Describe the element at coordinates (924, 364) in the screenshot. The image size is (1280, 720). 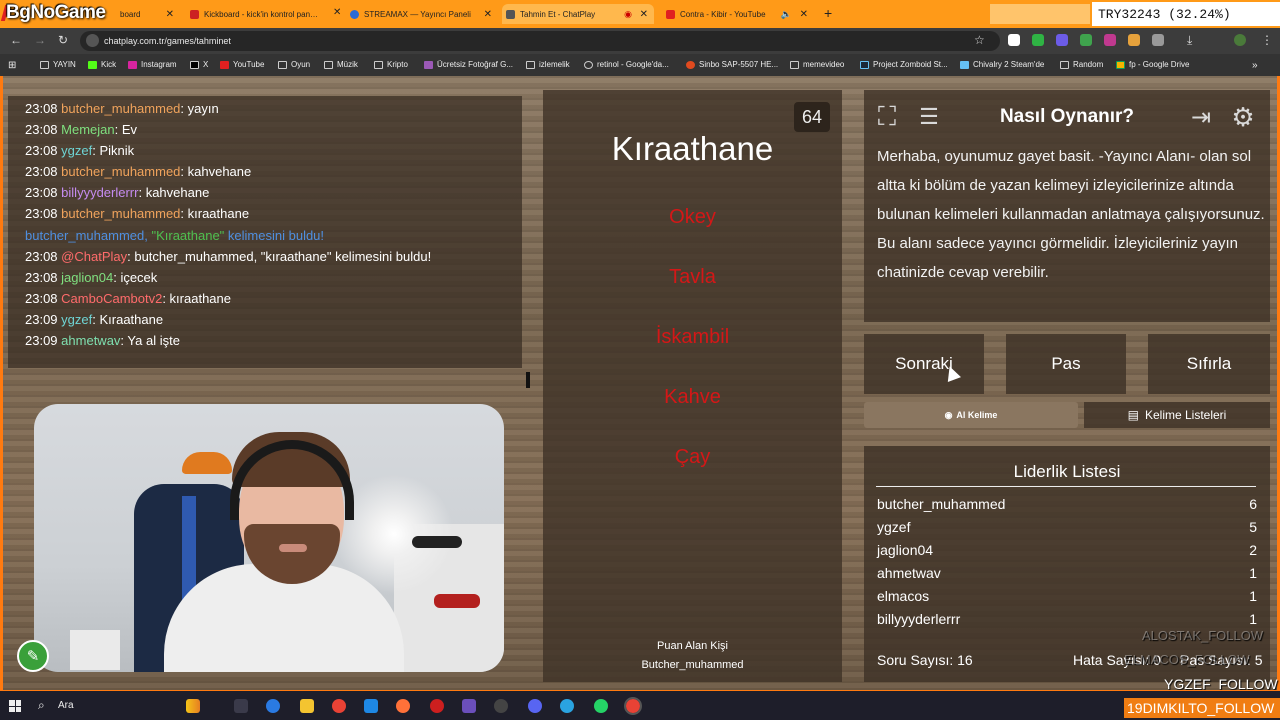
I see `next-button: Sonraki` at that location.